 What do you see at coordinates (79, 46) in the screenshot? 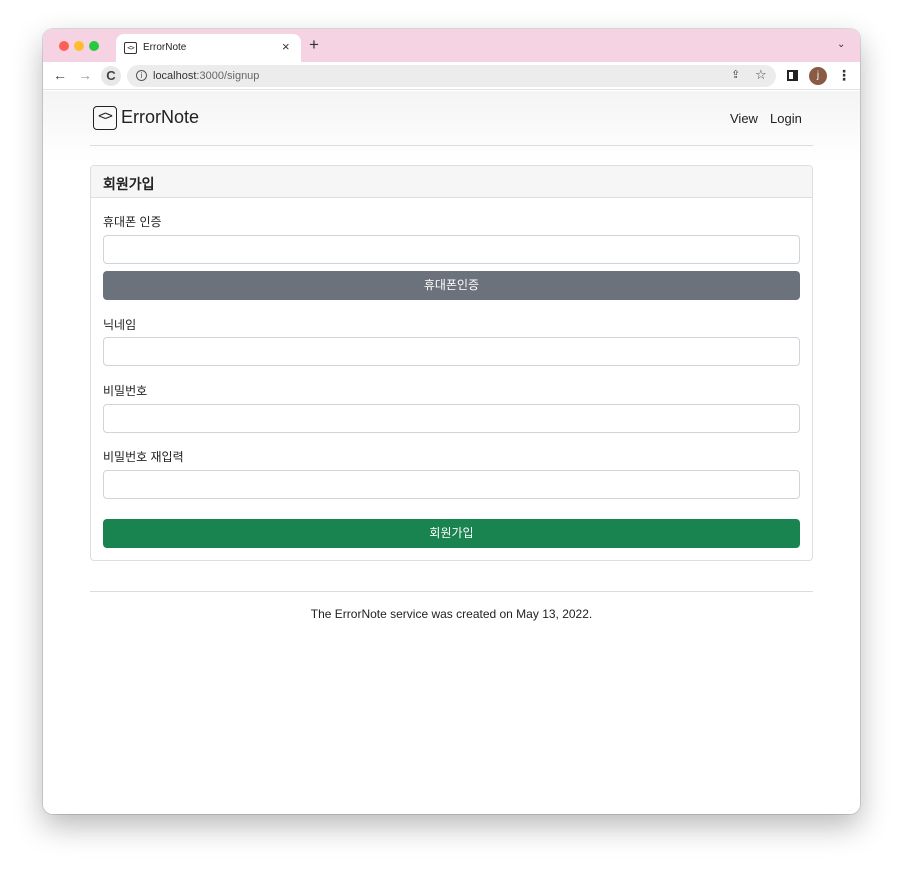
I see `minimize-window-button` at bounding box center [79, 46].